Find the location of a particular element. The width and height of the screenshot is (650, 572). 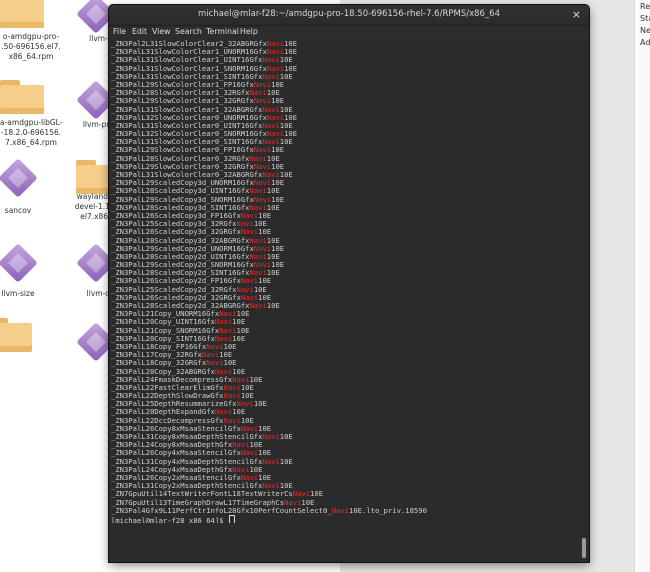

terminal-line: _ZN3PalL24Copy4xMsaaDepthGfxNavi10E is located at coordinates (345, 470).